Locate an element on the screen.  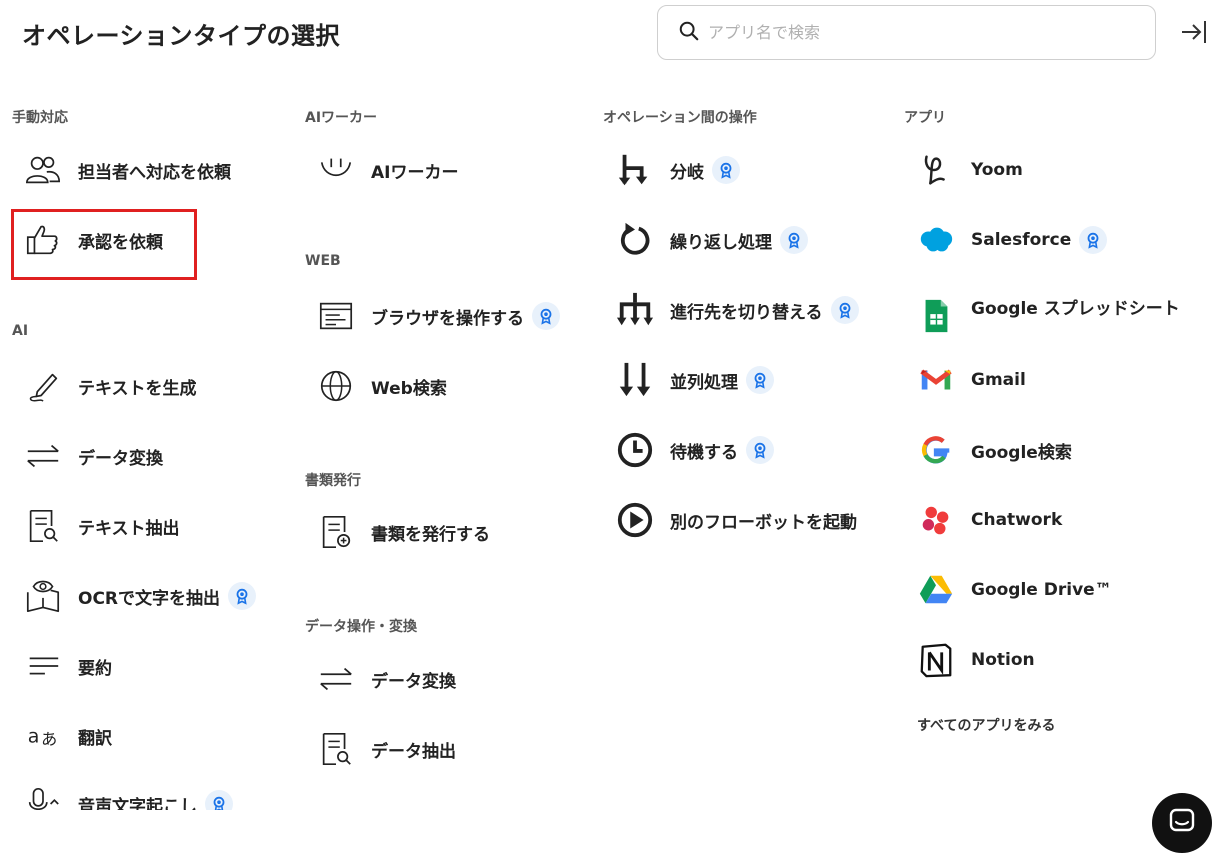
ops-item-switch: 進行先を切り替える is located at coordinates (736, 310).